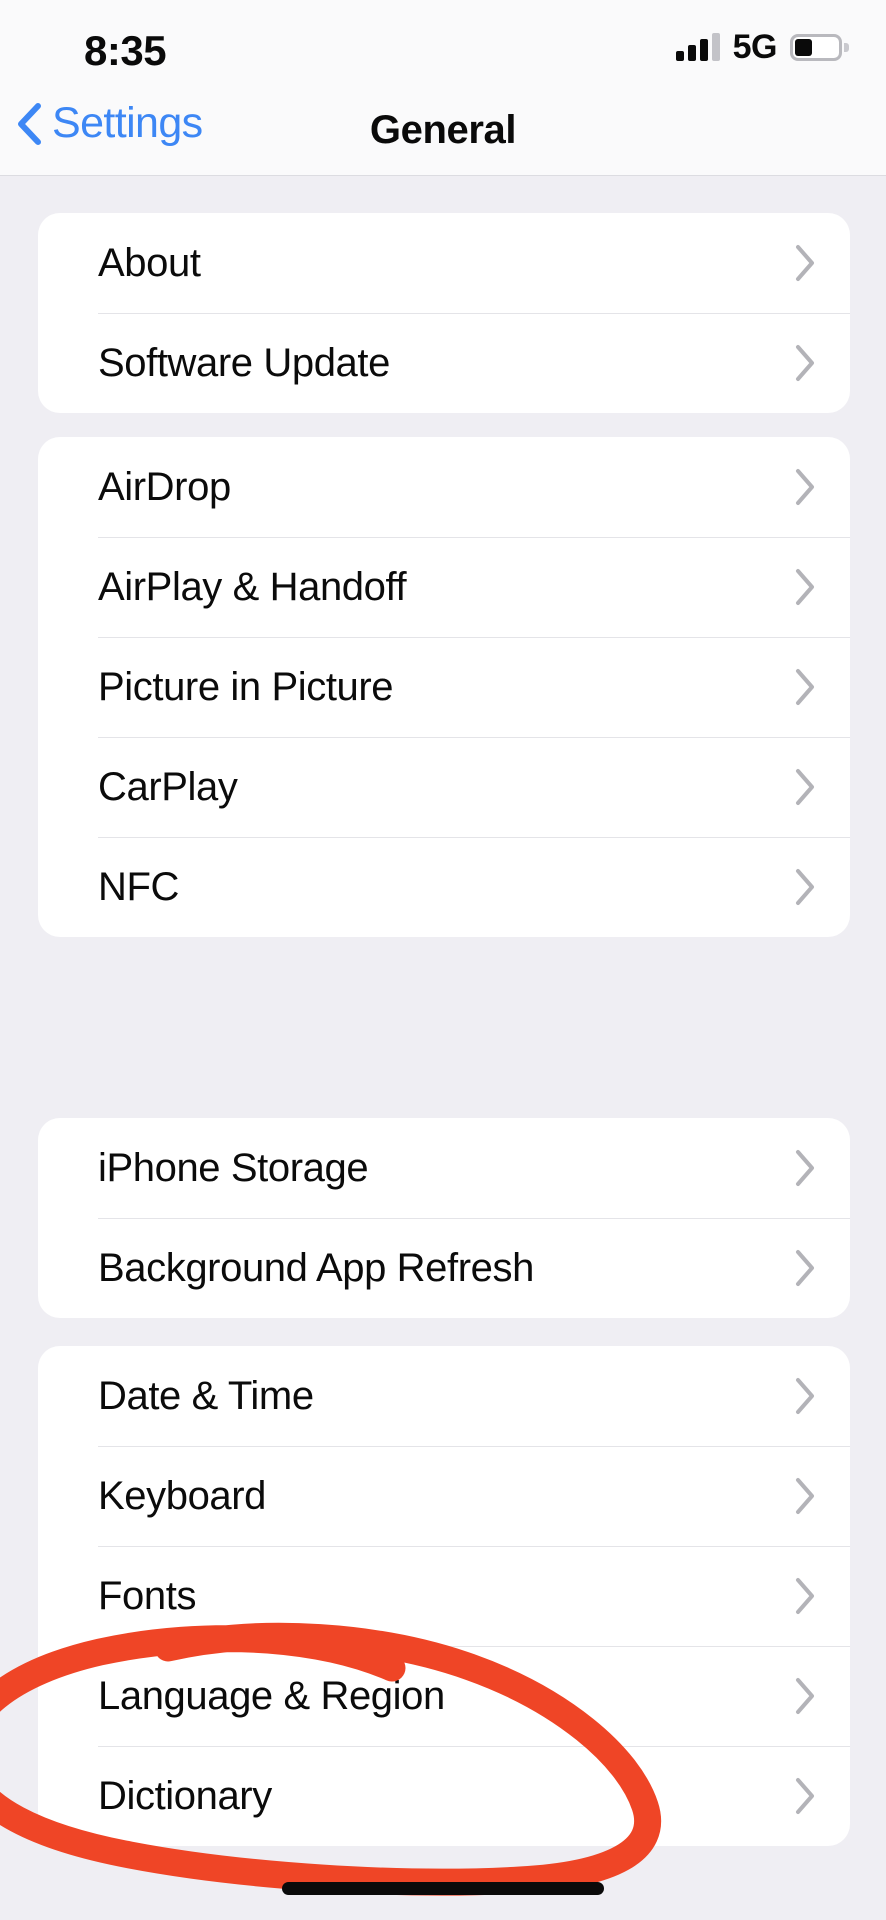 The height and width of the screenshot is (1920, 886). What do you see at coordinates (149, 263) in the screenshot?
I see `settings-row-label: About` at bounding box center [149, 263].